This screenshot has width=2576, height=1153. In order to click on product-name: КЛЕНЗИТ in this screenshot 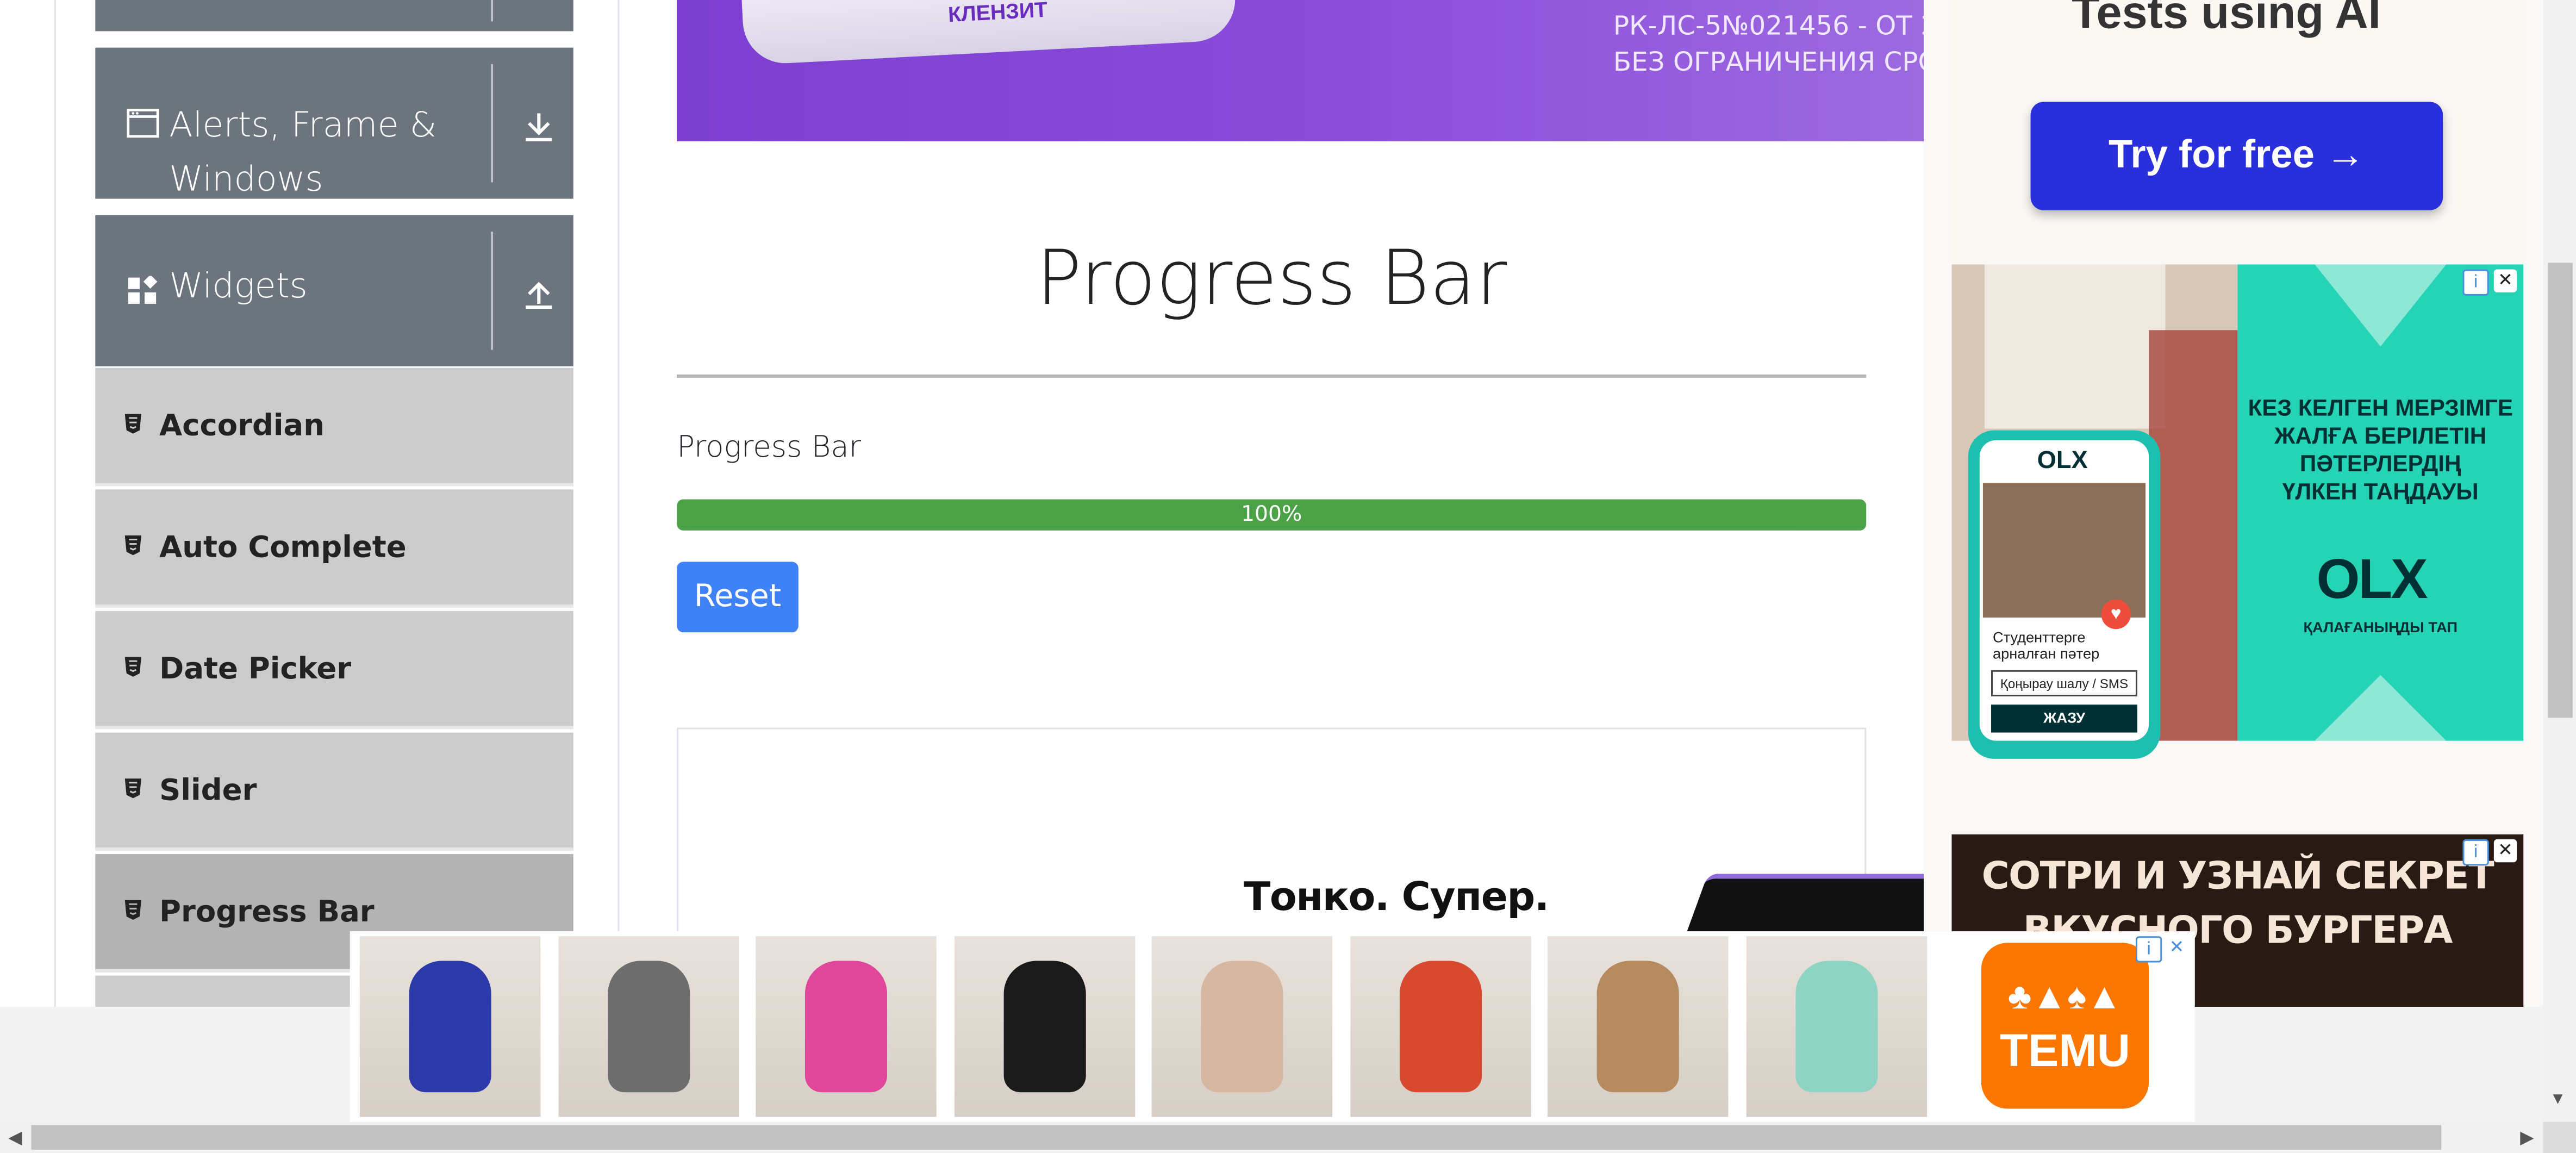, I will do `click(998, 14)`.